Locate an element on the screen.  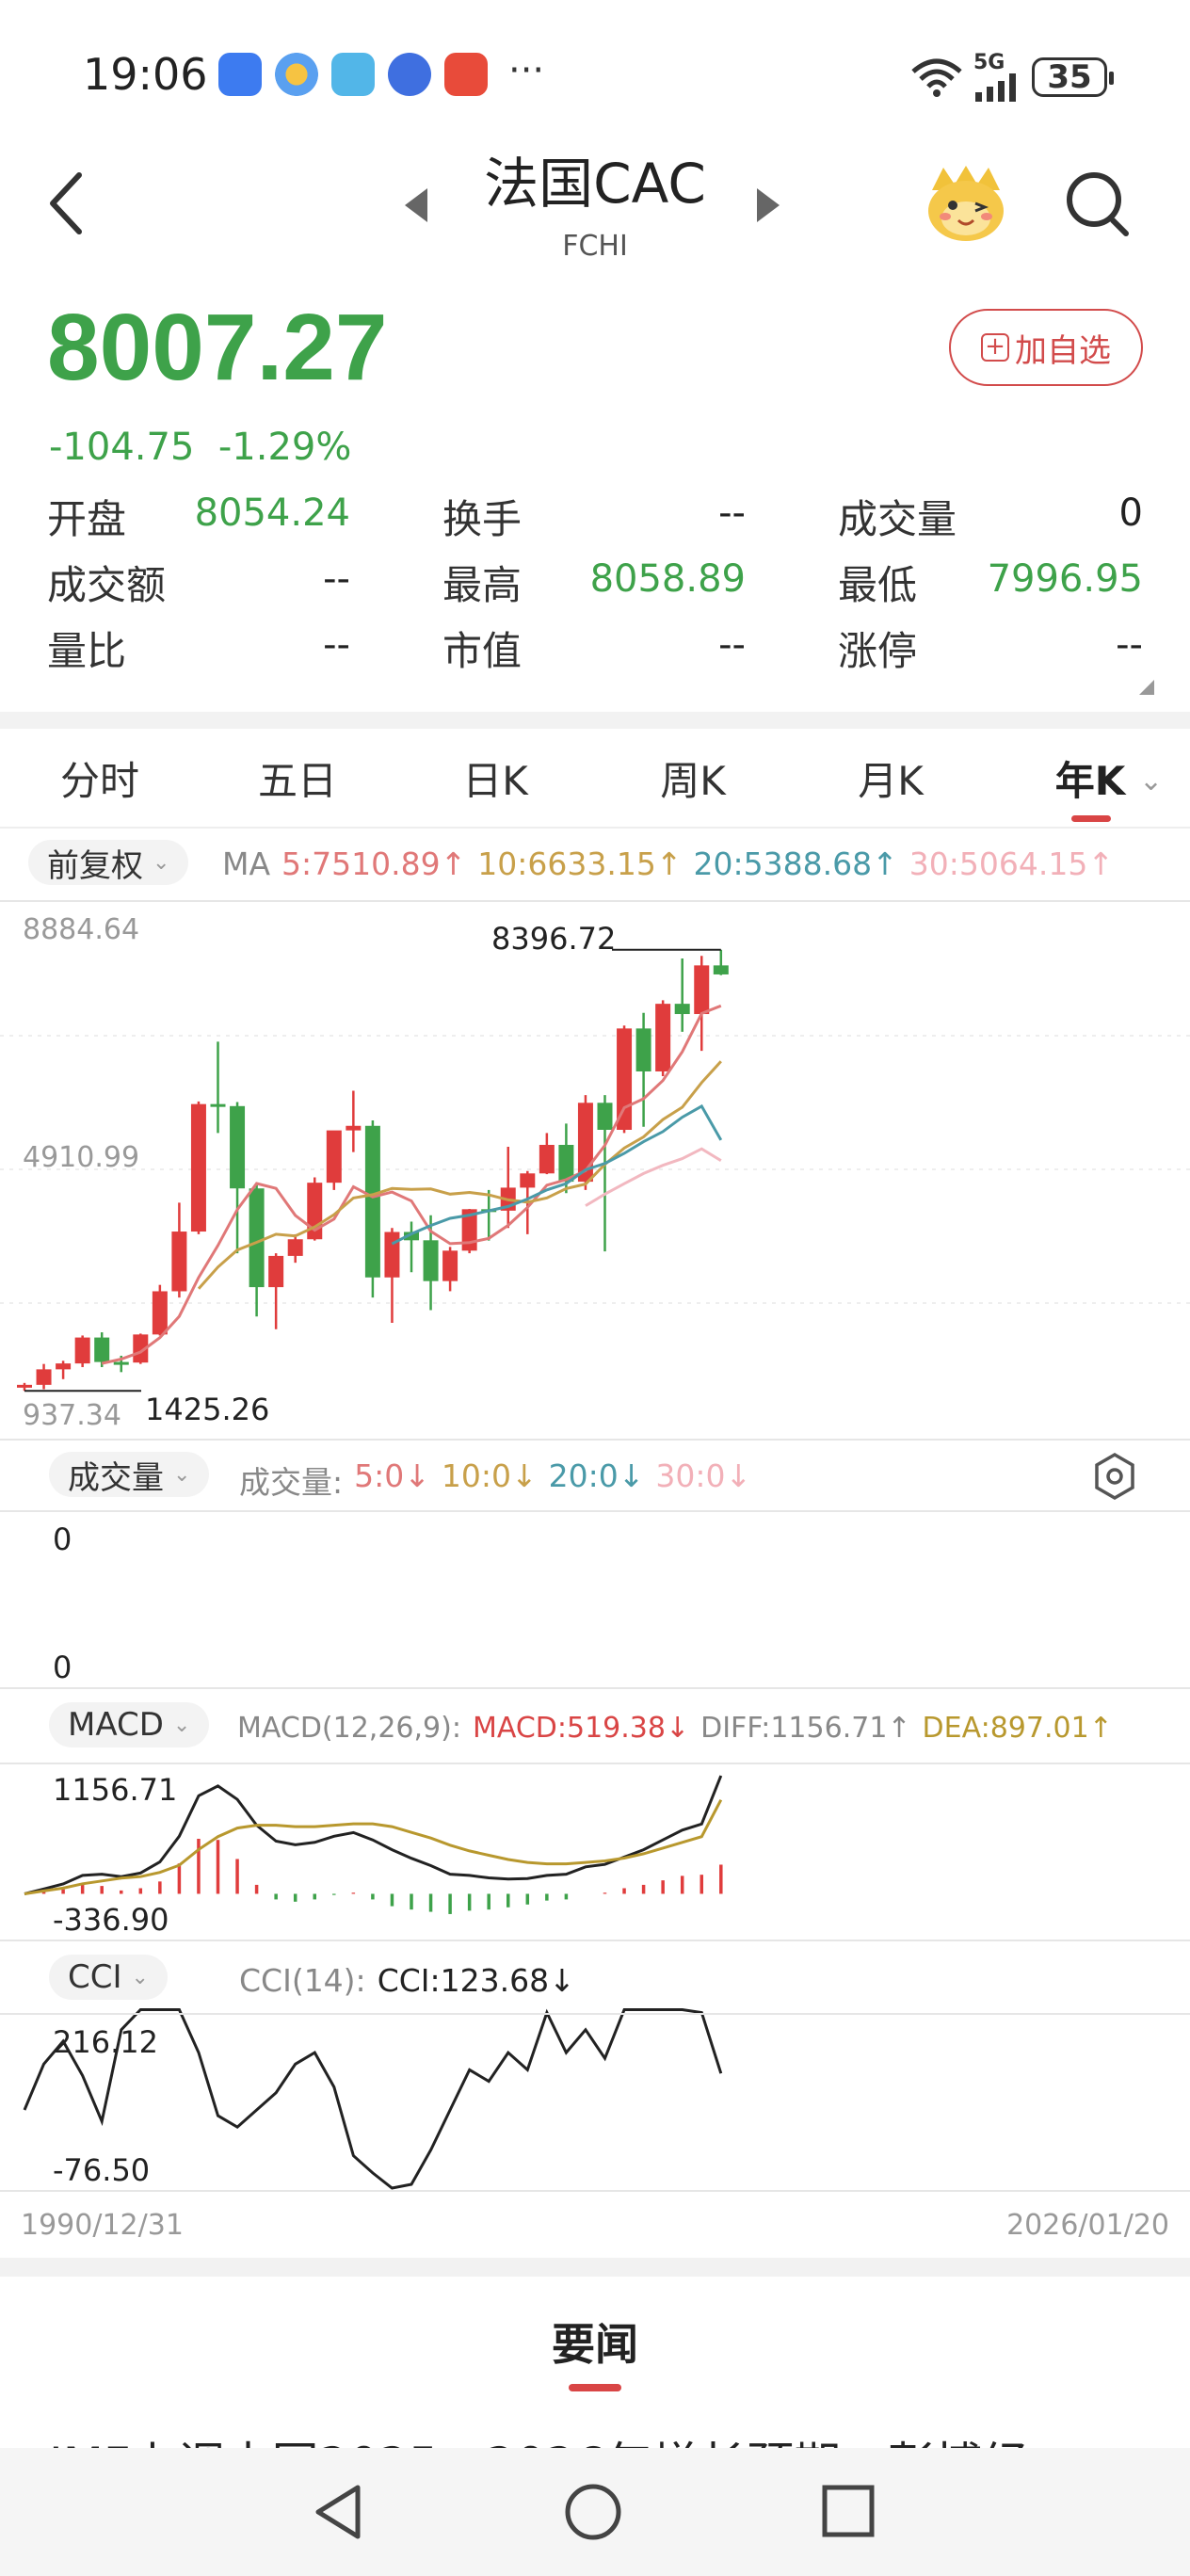
nav-back-icon is located at coordinates (339, 2512).